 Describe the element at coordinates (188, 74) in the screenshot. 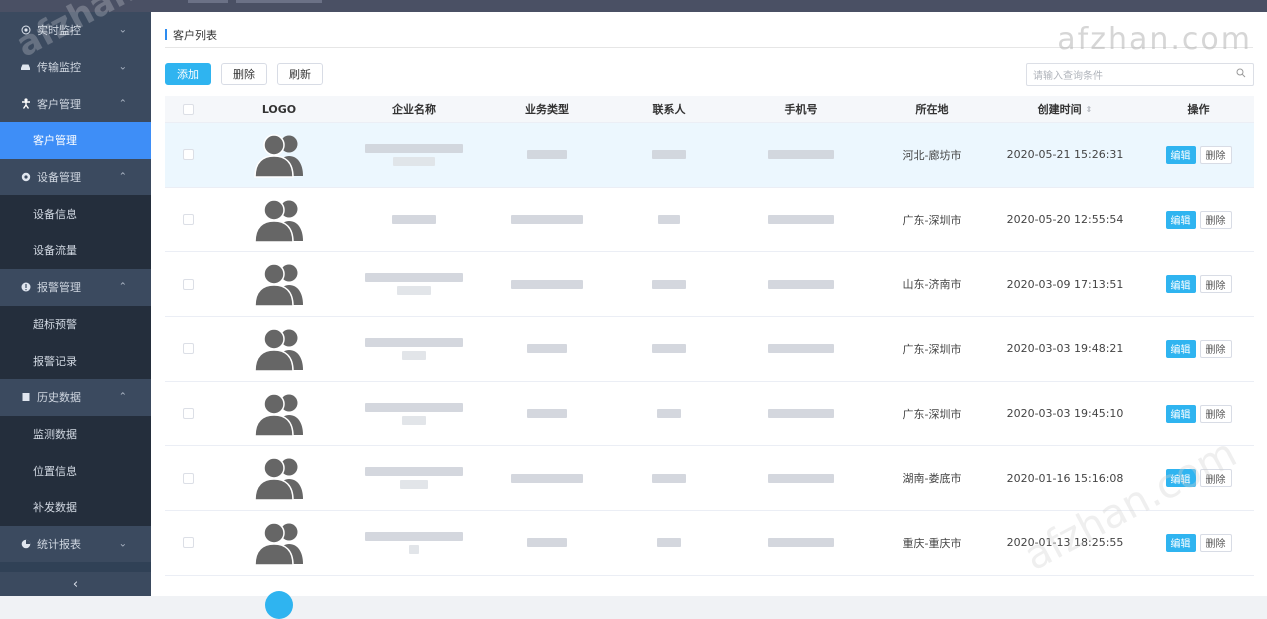

I see `add-button: 添加` at that location.